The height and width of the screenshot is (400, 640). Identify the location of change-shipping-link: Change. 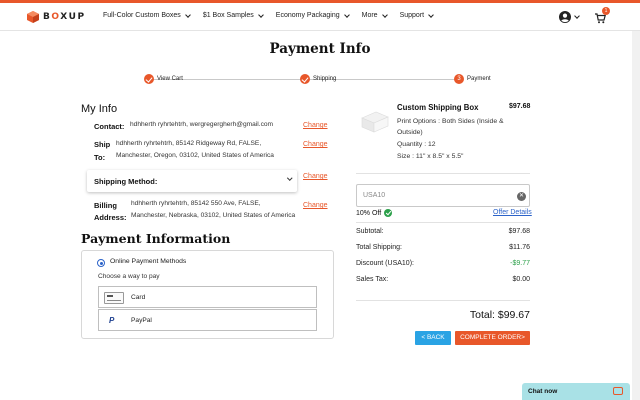
(315, 144).